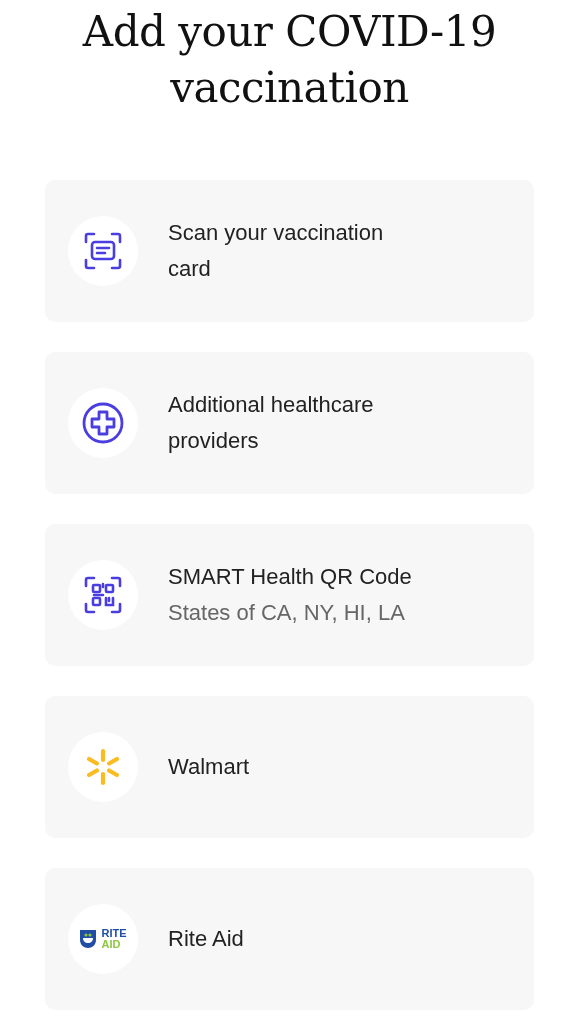 This screenshot has height=1024, width=579. Describe the element at coordinates (289, 60) in the screenshot. I see `page-title: Add your COVID-19 vaccination` at that location.